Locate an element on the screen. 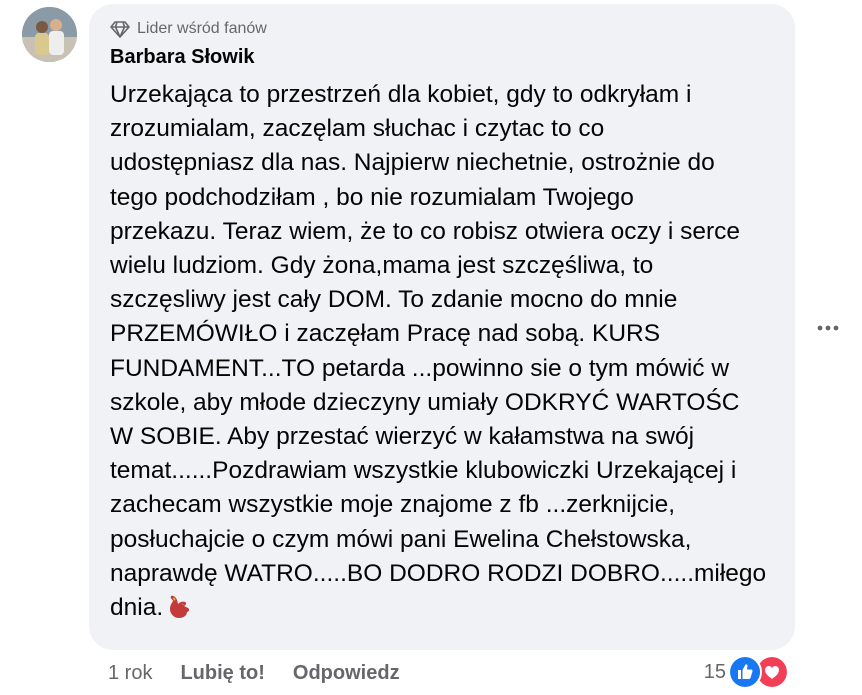 Image resolution: width=862 pixels, height=695 pixels. heart-hands-emoji is located at coordinates (179, 606).